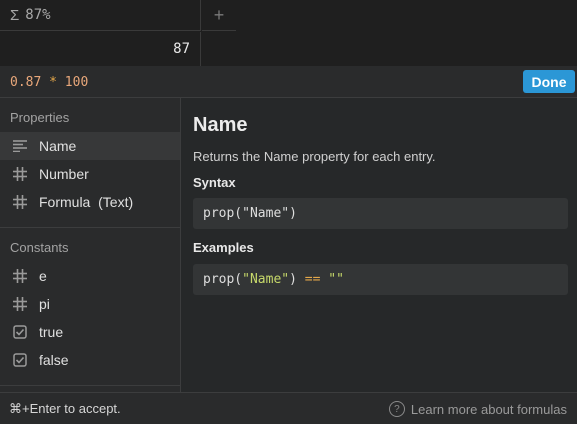  I want to click on sigma-icon: Σ, so click(15, 15).